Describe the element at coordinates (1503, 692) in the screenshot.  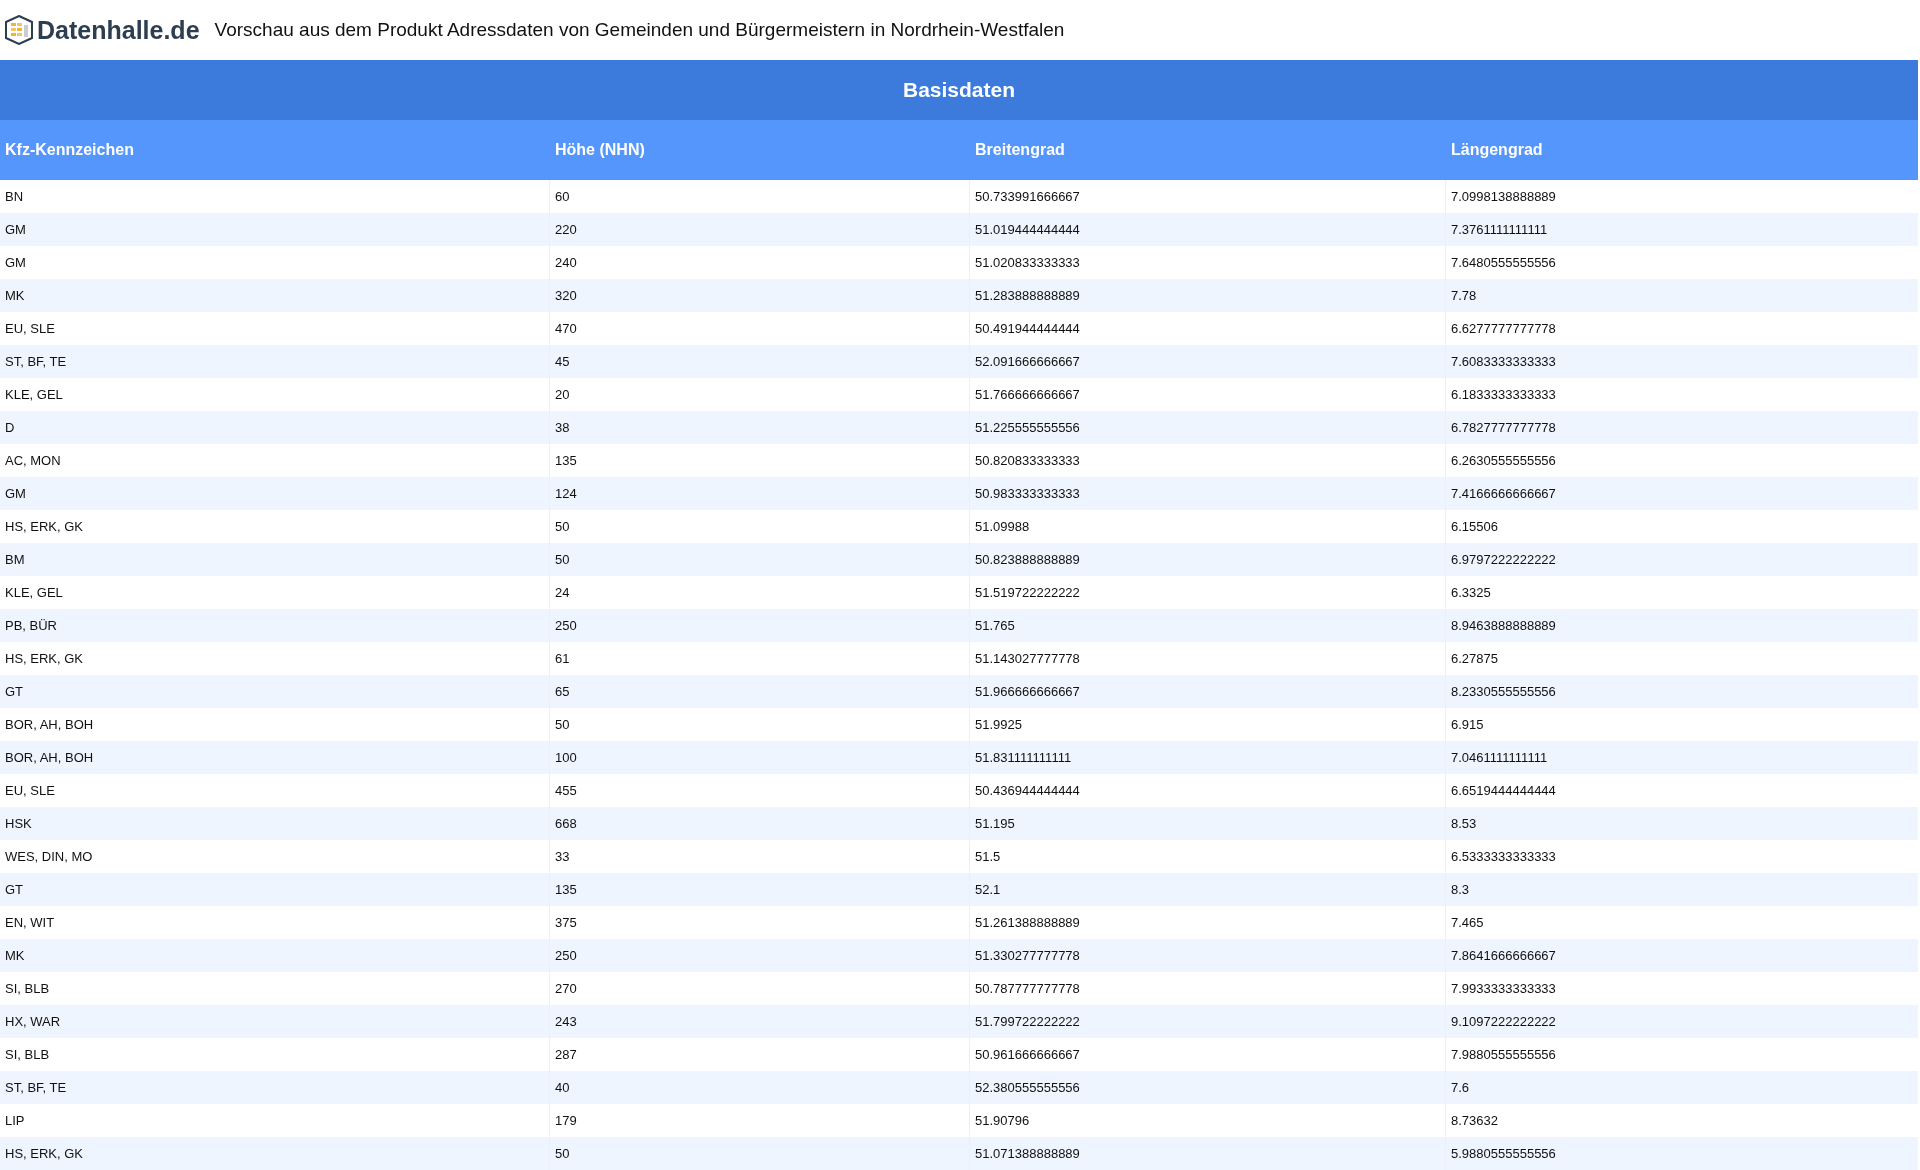
I see `table-cell-text: 8.2330555555556` at that location.